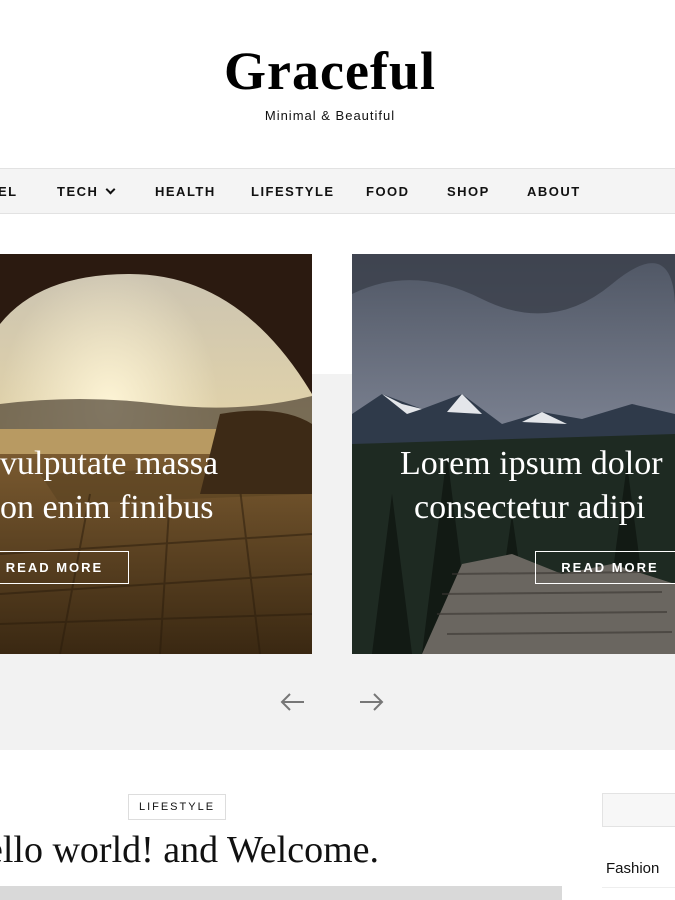 This screenshot has height=900, width=675. Describe the element at coordinates (371, 702) in the screenshot. I see `arrow-right-icon` at that location.